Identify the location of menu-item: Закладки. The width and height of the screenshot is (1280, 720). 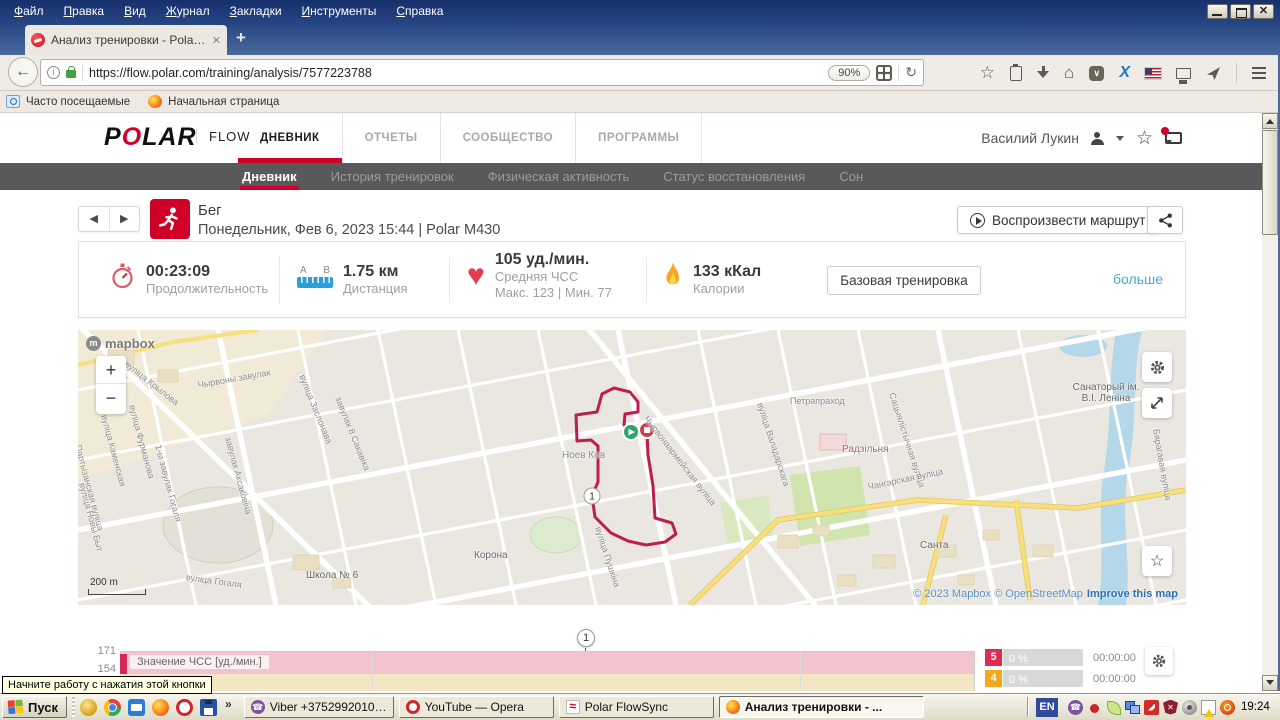
(256, 11).